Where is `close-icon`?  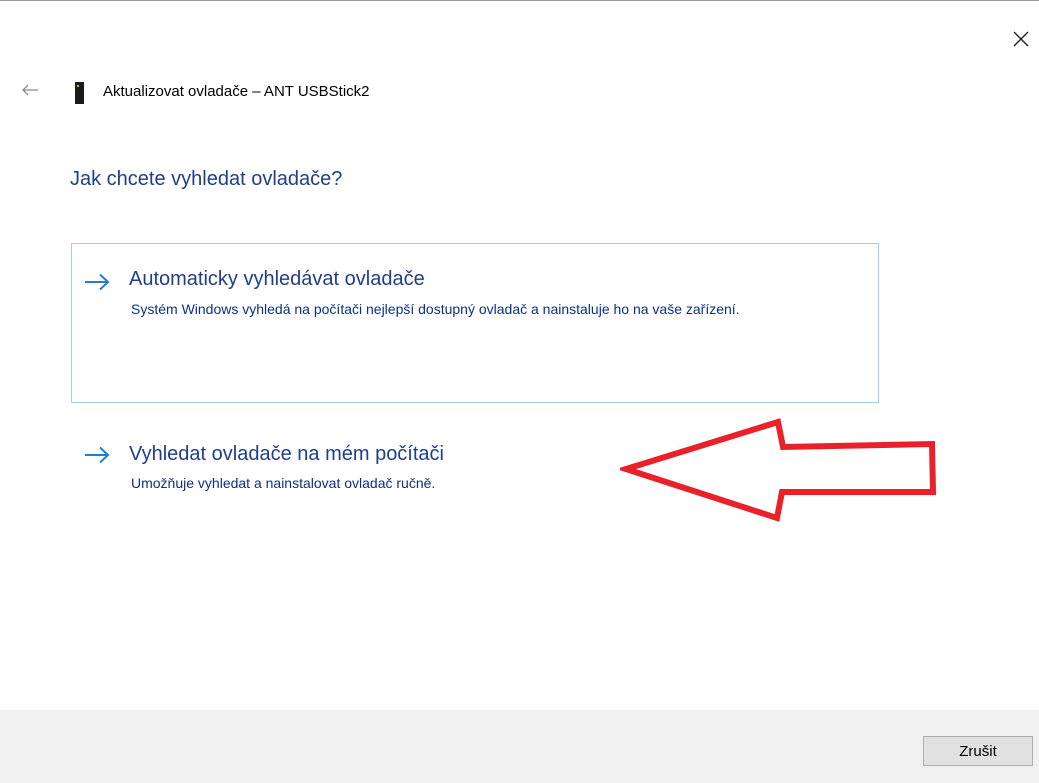 close-icon is located at coordinates (1021, 39).